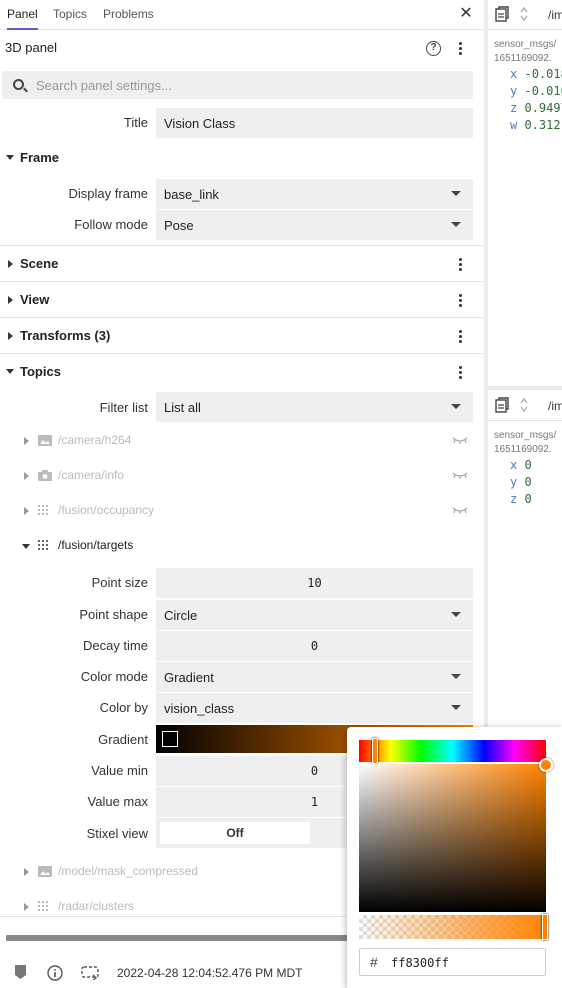 The height and width of the screenshot is (988, 562). What do you see at coordinates (22, 15) in the screenshot?
I see `tab-panel: Panel` at bounding box center [22, 15].